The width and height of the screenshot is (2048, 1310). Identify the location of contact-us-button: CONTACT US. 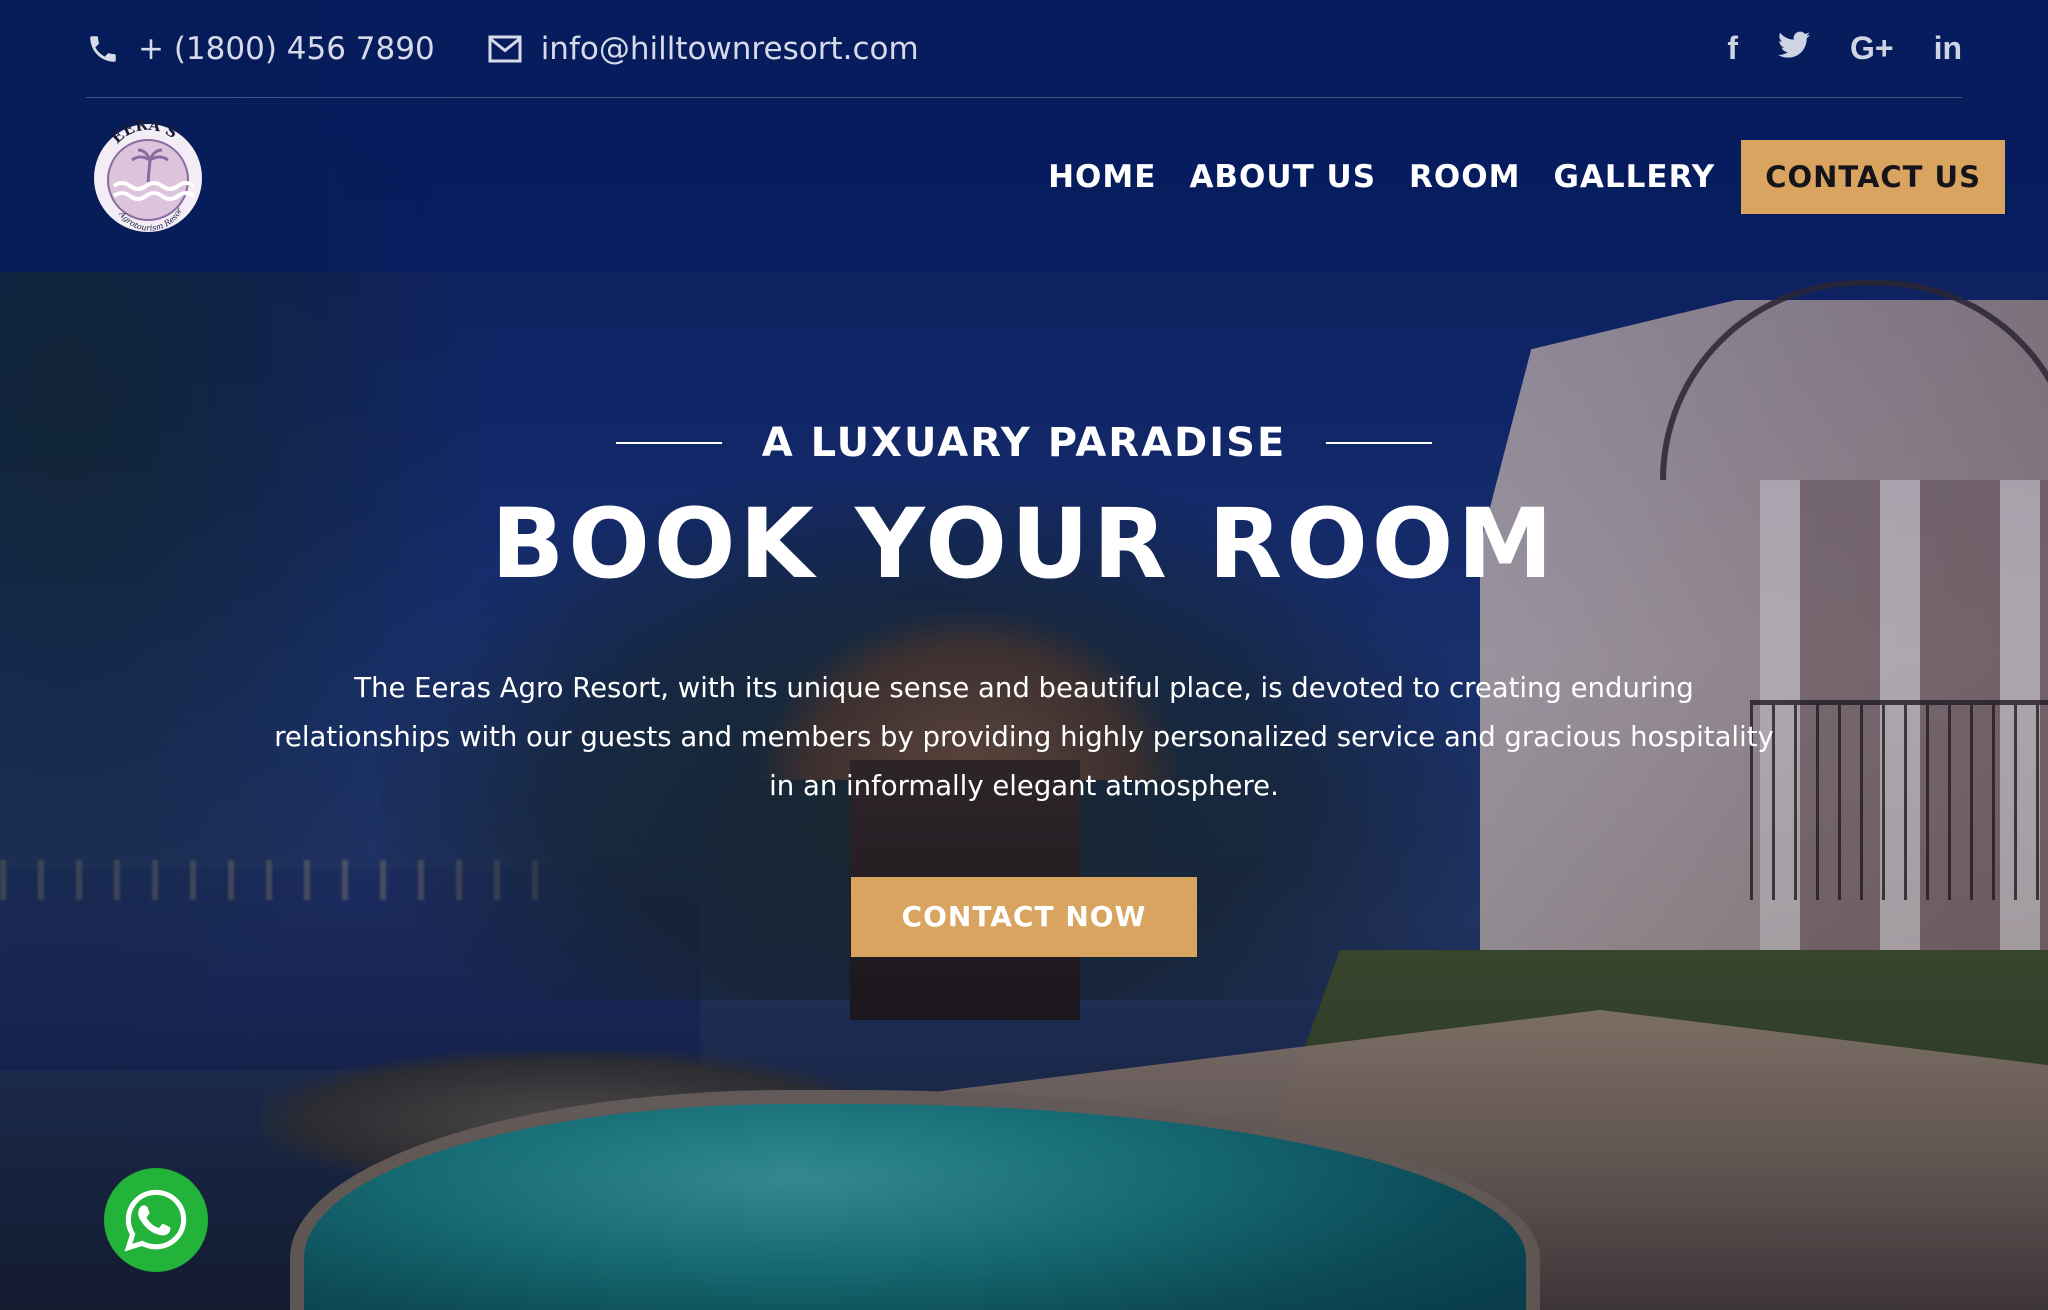
(1873, 177).